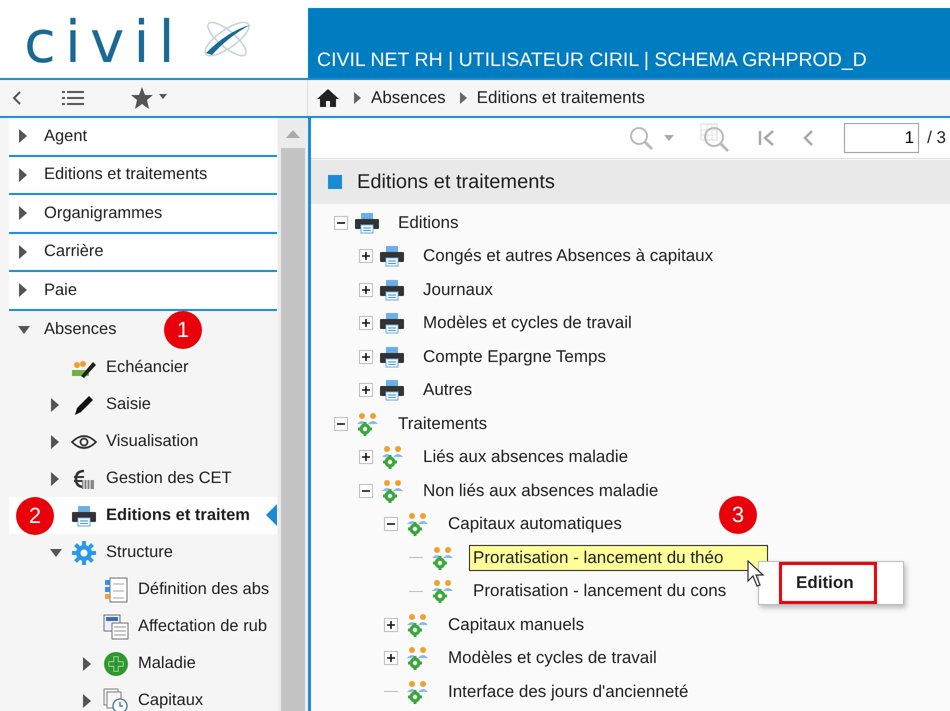 This screenshot has width=950, height=711. Describe the element at coordinates (328, 98) in the screenshot. I see `home-icon` at that location.